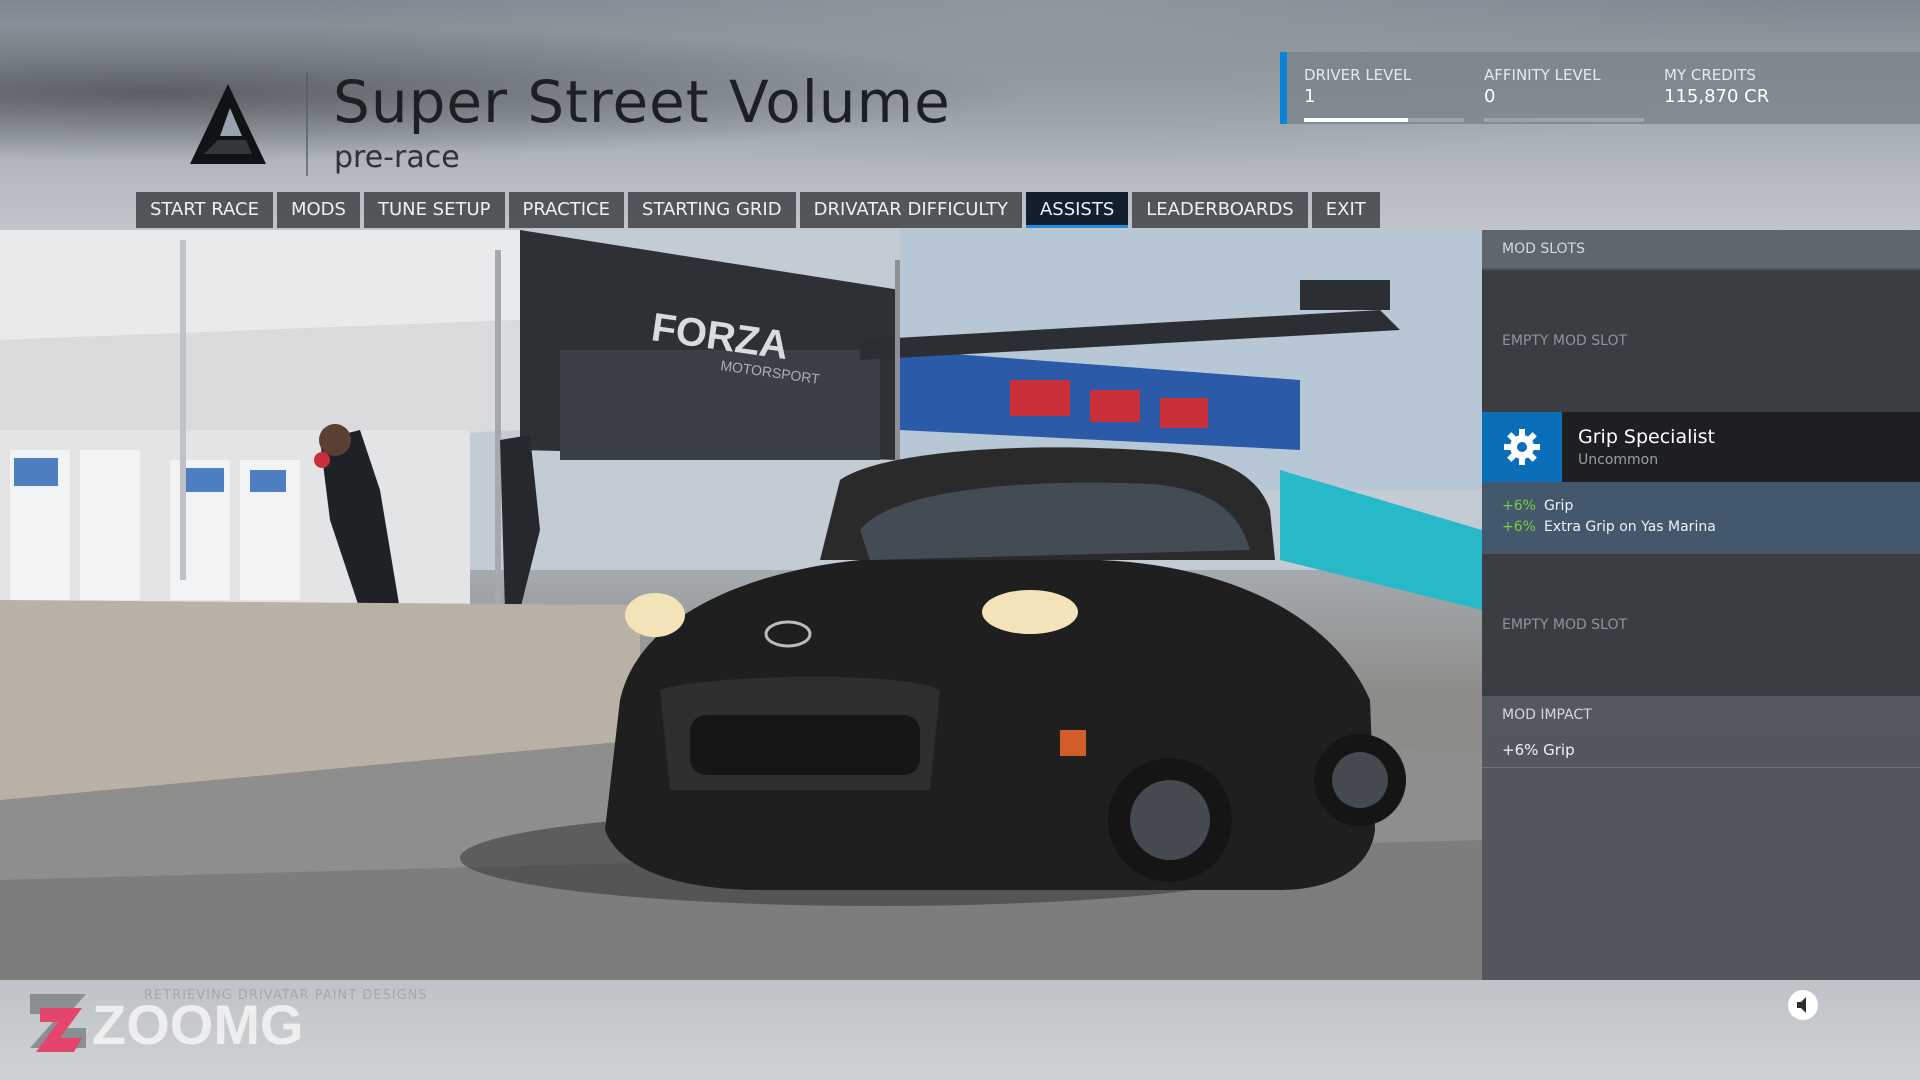 Image resolution: width=1920 pixels, height=1080 pixels. I want to click on mod-slots-header: MOD SLOTS, so click(1701, 249).